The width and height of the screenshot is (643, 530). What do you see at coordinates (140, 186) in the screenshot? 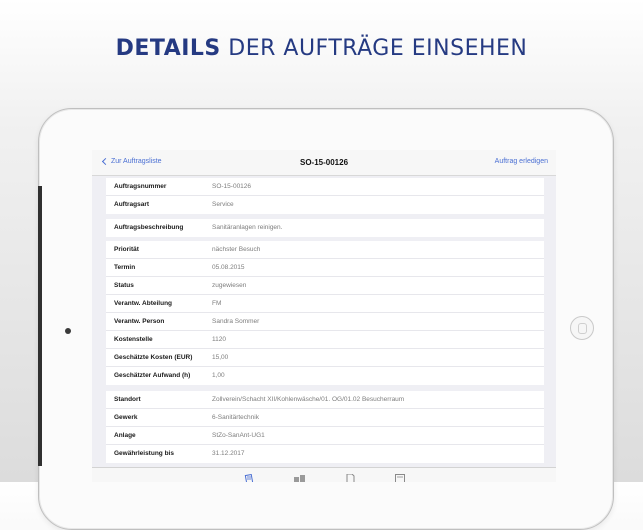
I see `detail-label: Auftragsnummer` at bounding box center [140, 186].